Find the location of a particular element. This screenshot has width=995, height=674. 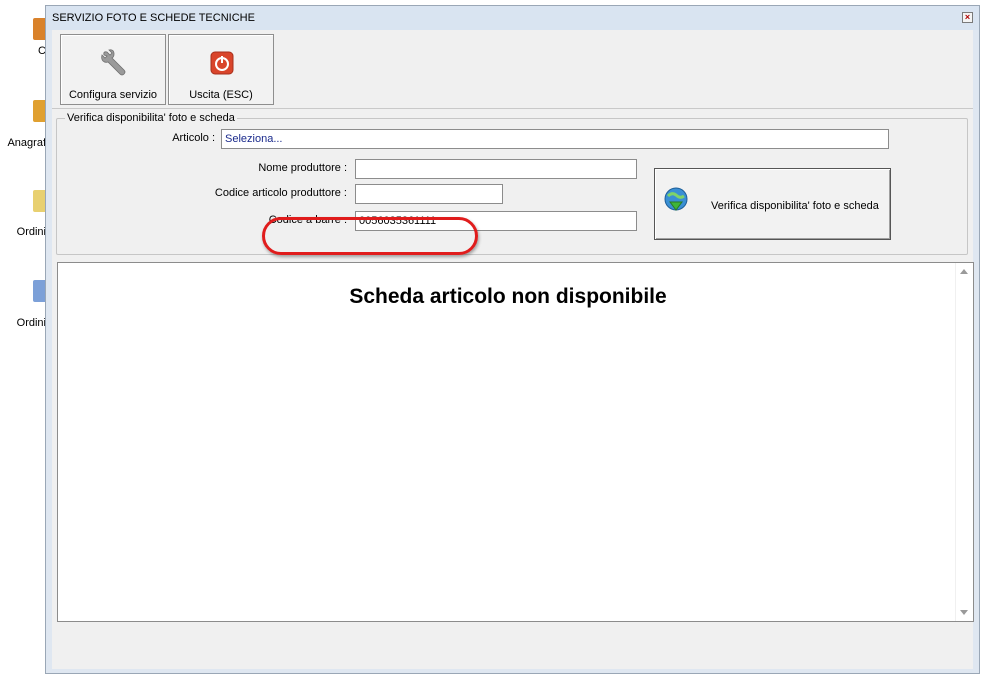

wrench-icon is located at coordinates (113, 62).